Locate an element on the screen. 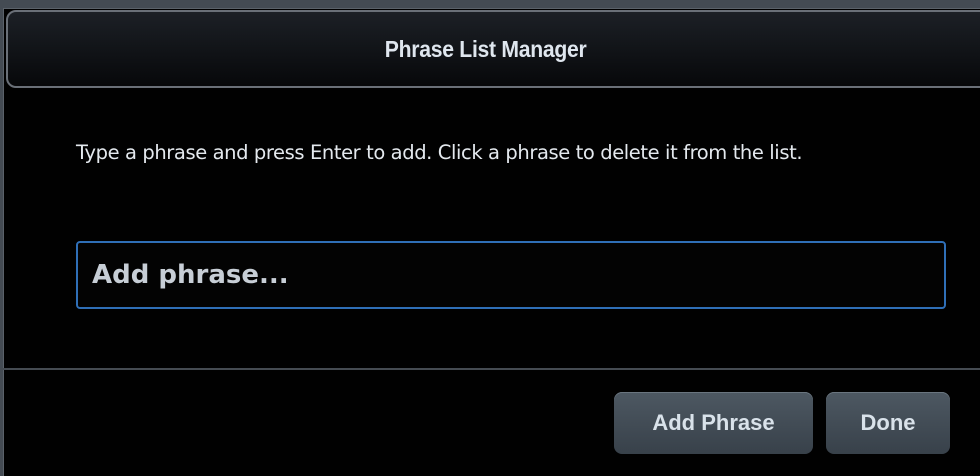 Image resolution: width=980 pixels, height=476 pixels. add-phrase-button: Add Phrase is located at coordinates (713, 423).